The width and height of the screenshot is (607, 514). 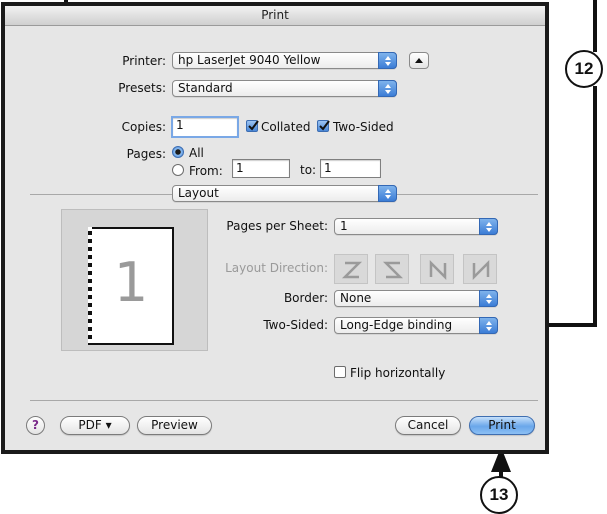 I want to click on print-button: Print, so click(x=502, y=425).